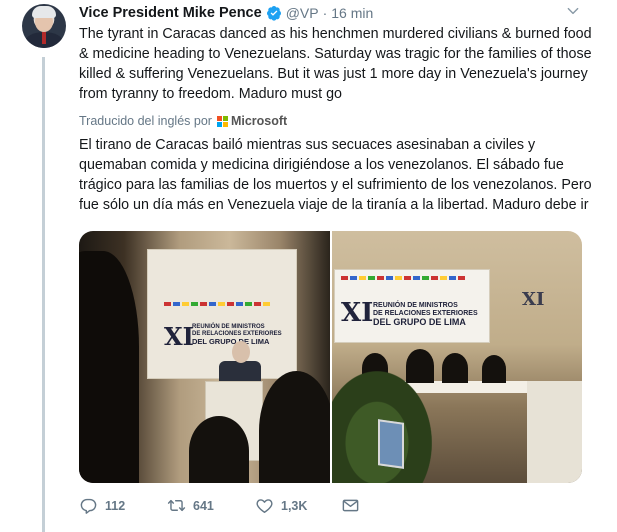 The image size is (617, 532). What do you see at coordinates (403, 278) in the screenshot?
I see `flags-row-right` at bounding box center [403, 278].